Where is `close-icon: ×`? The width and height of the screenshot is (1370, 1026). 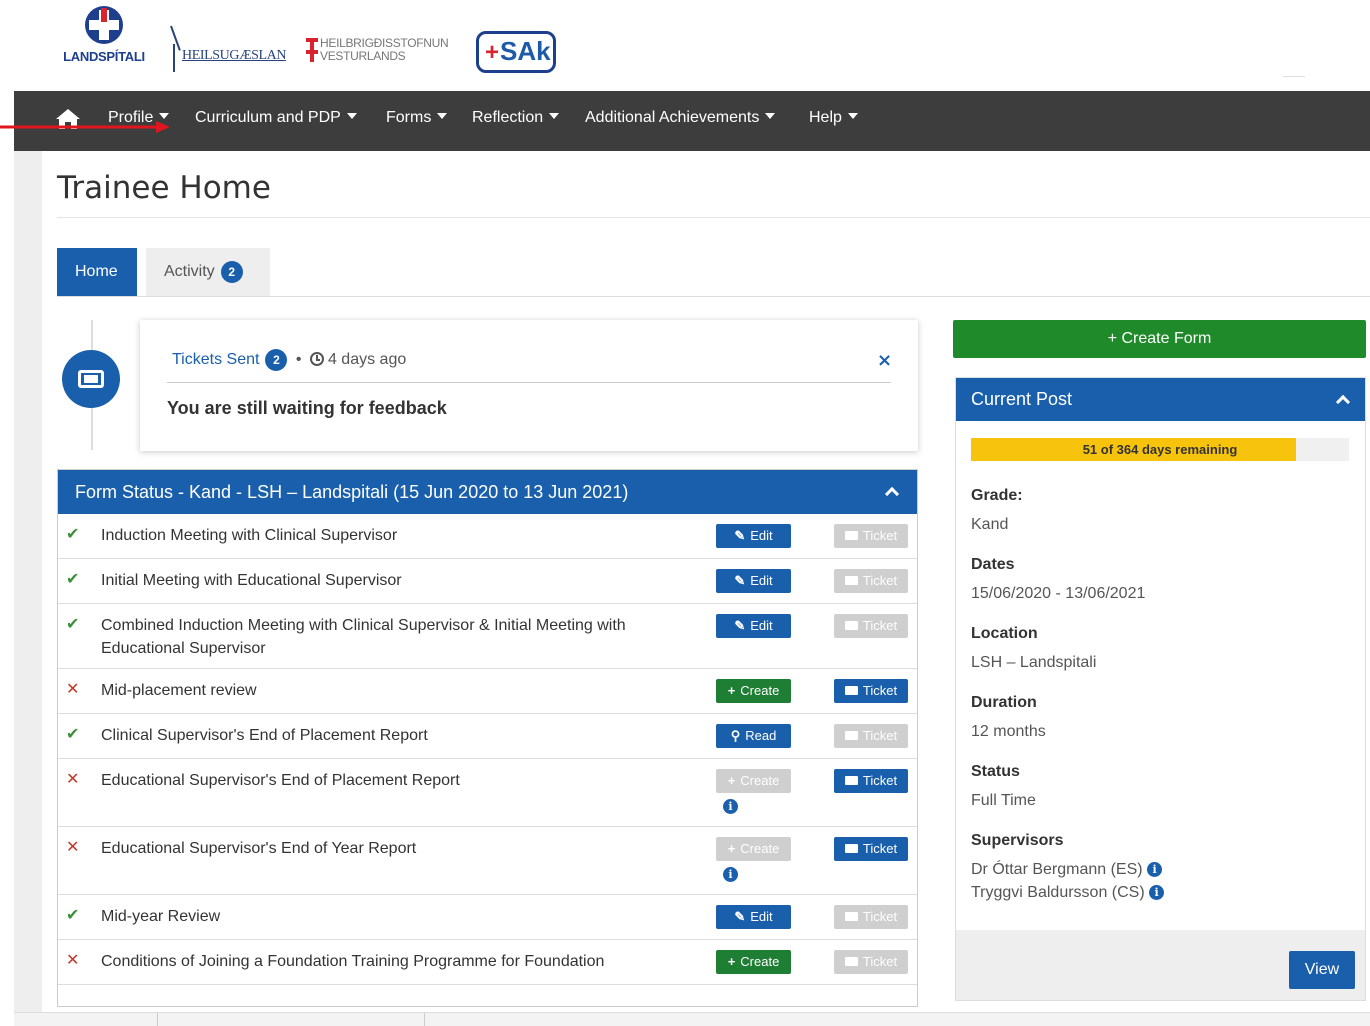
close-icon: × is located at coordinates (884, 360).